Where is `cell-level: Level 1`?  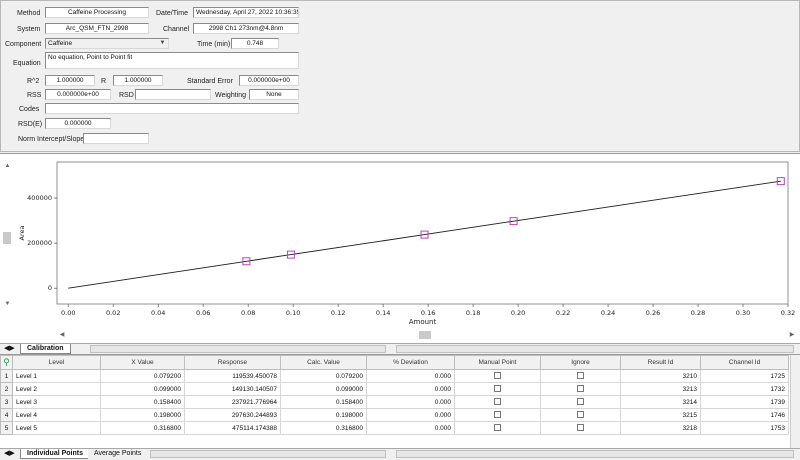
cell-level: Level 1 is located at coordinates (56, 376).